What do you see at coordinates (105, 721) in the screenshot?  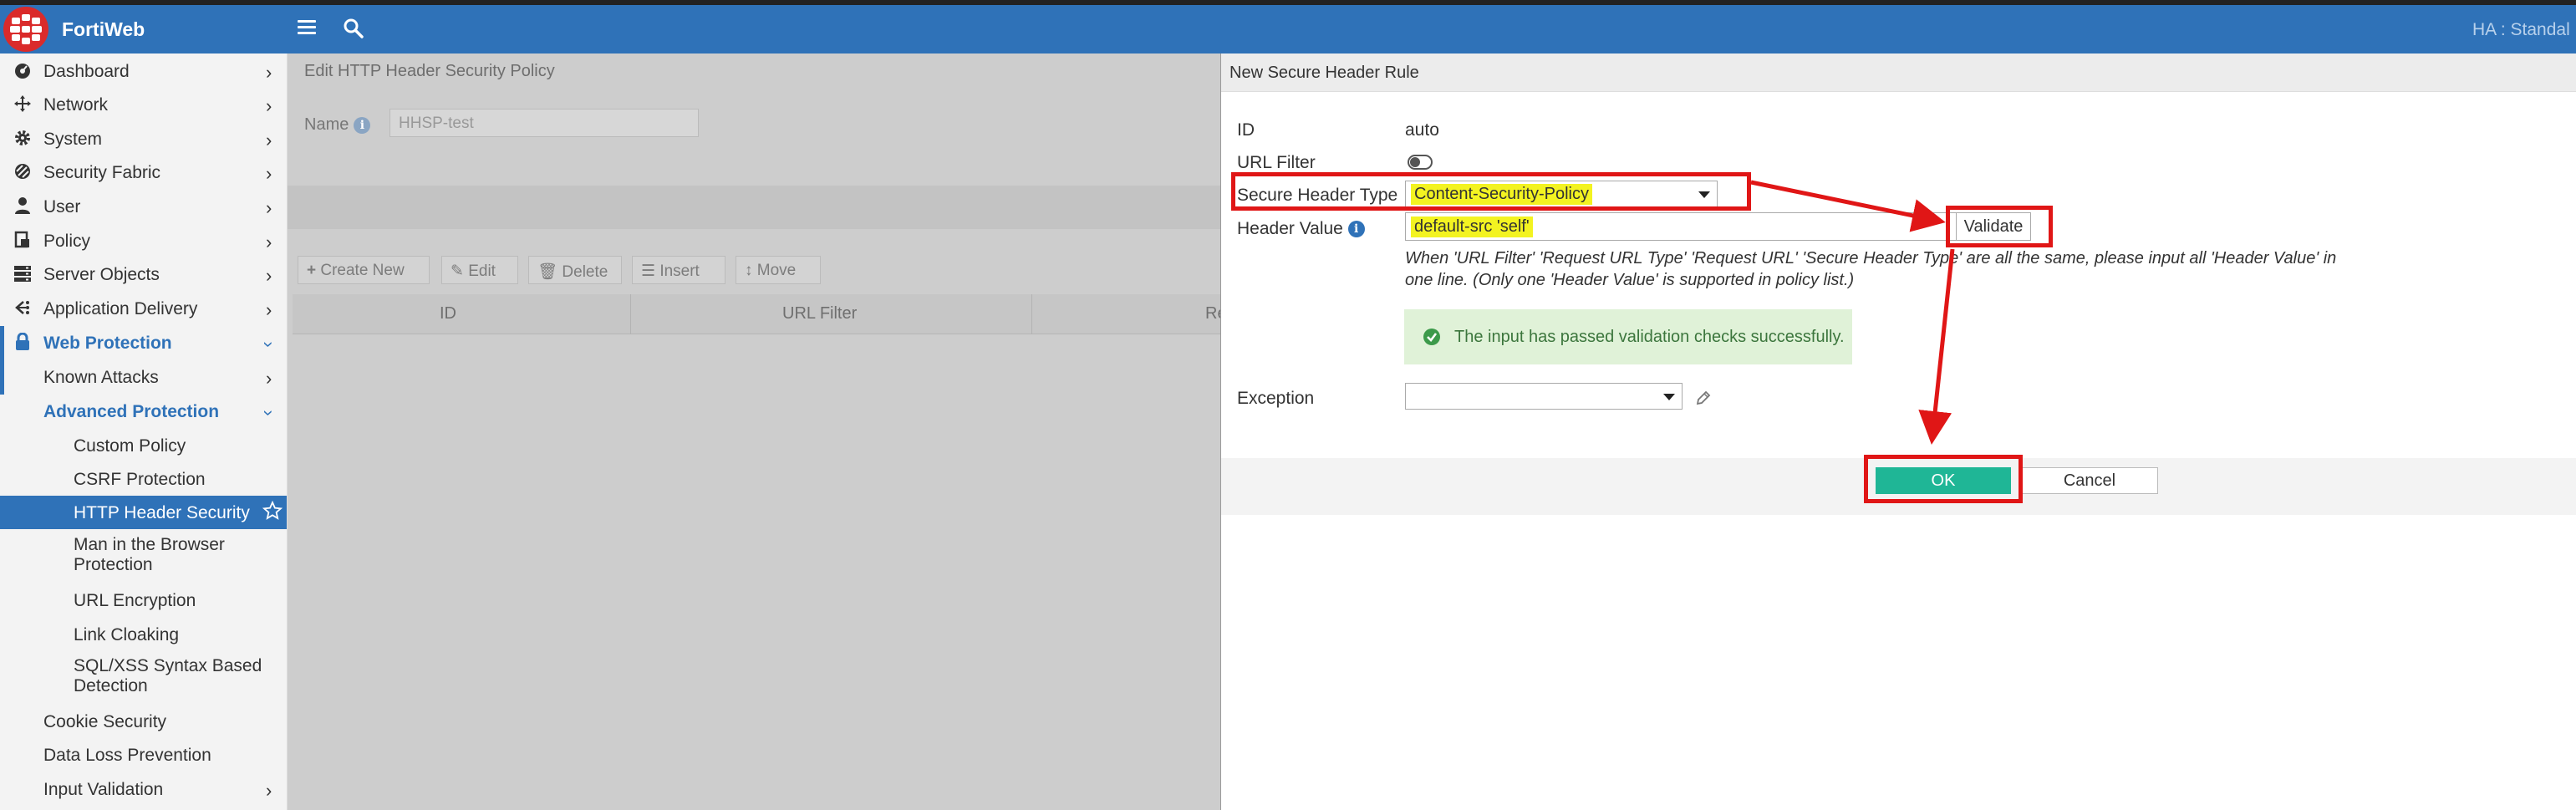 I see `sidebar-item-label: Cookie Security` at bounding box center [105, 721].